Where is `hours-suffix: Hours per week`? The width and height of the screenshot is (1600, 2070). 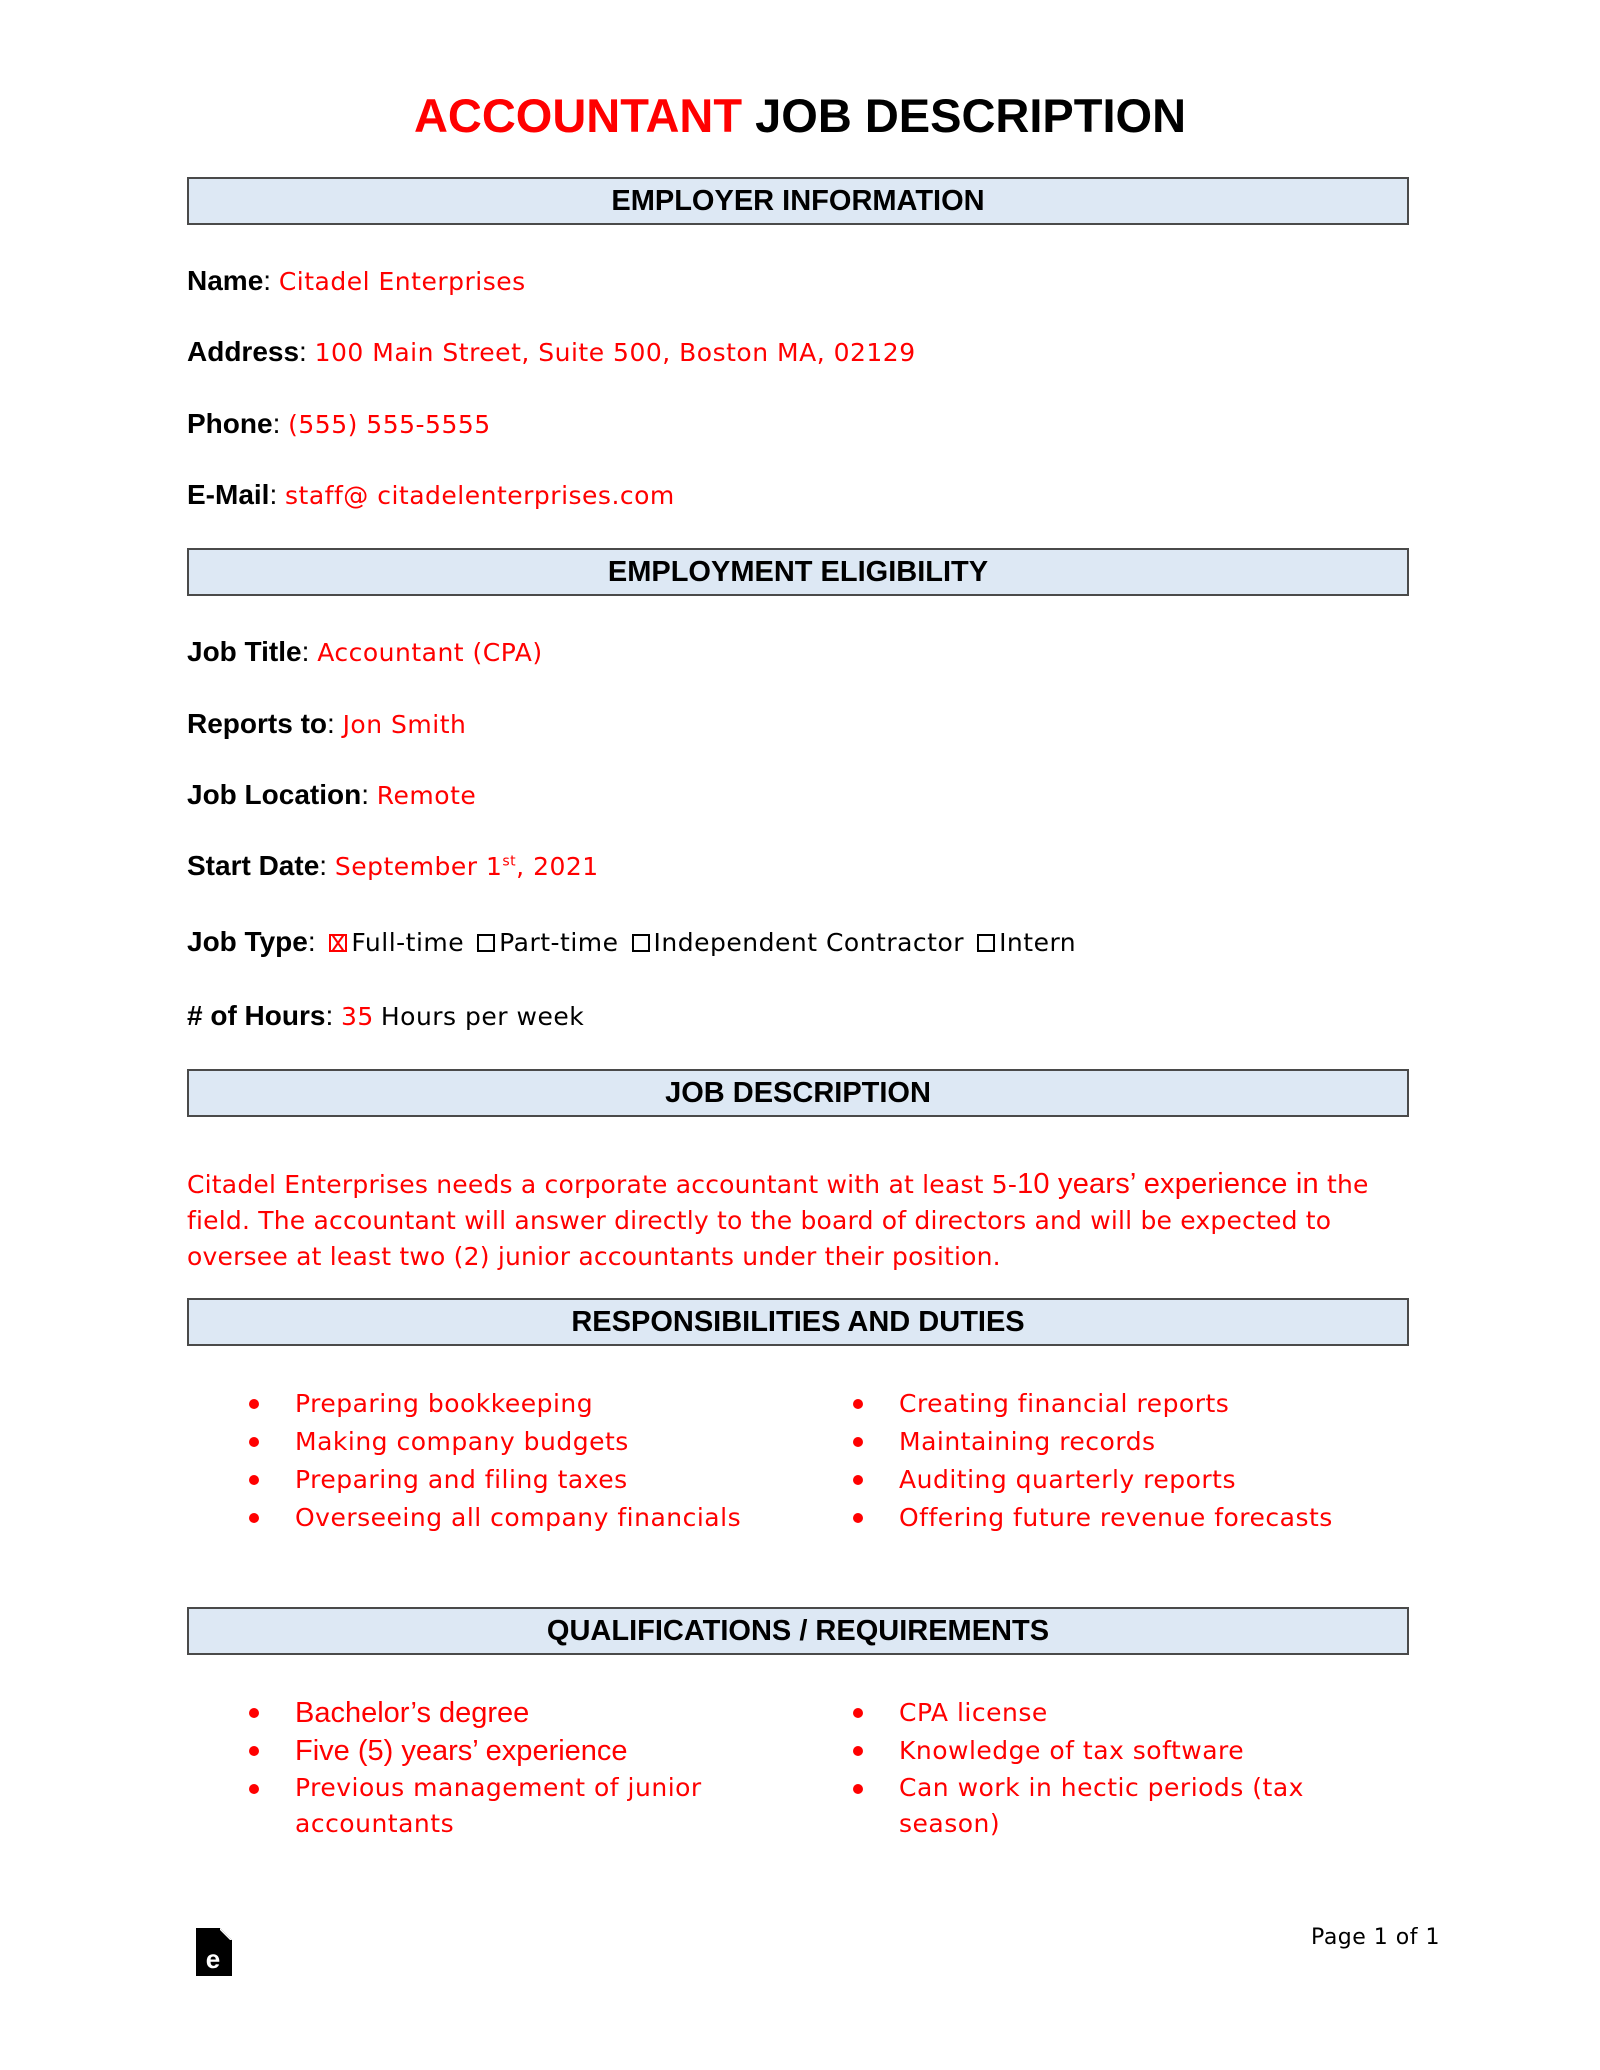 hours-suffix: Hours per week is located at coordinates (482, 1016).